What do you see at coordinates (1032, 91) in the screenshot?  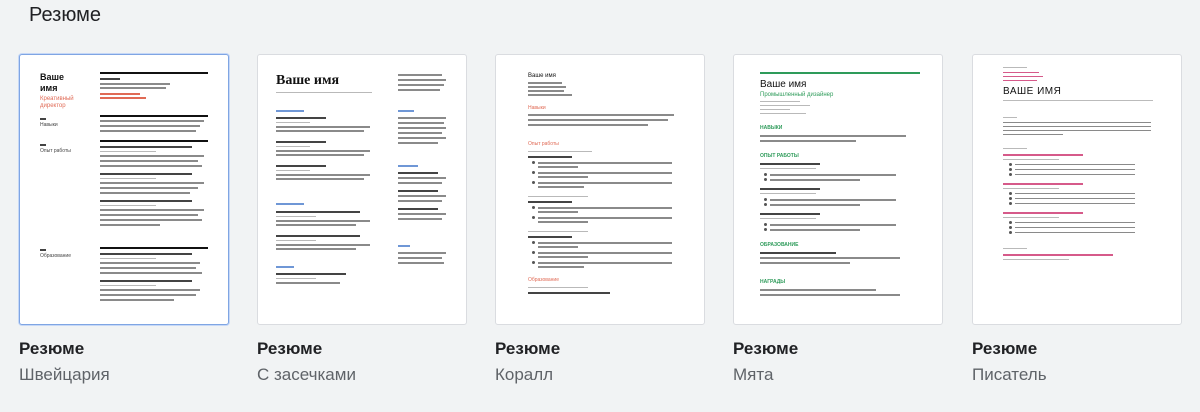 I see `preview-name: ВАШЕ ИМЯ` at bounding box center [1032, 91].